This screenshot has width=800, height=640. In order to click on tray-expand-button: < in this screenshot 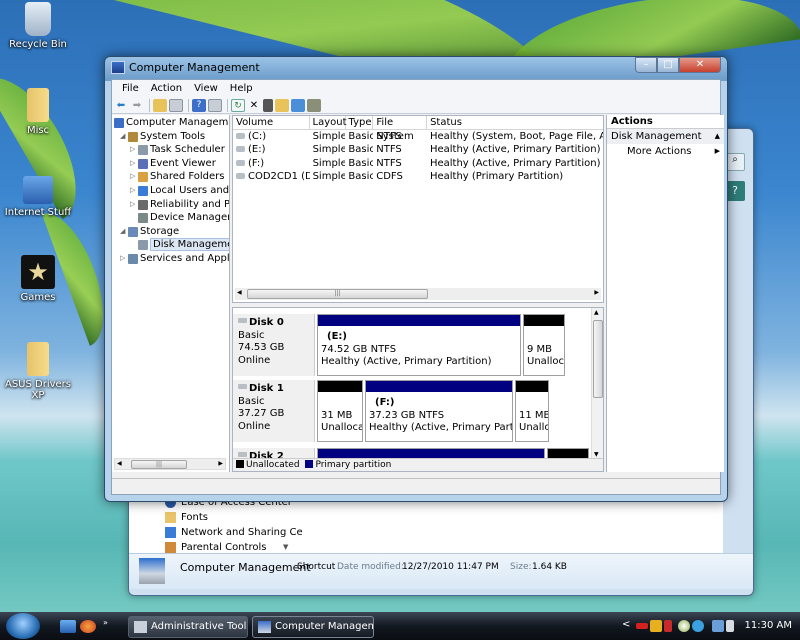, I will do `click(626, 624)`.